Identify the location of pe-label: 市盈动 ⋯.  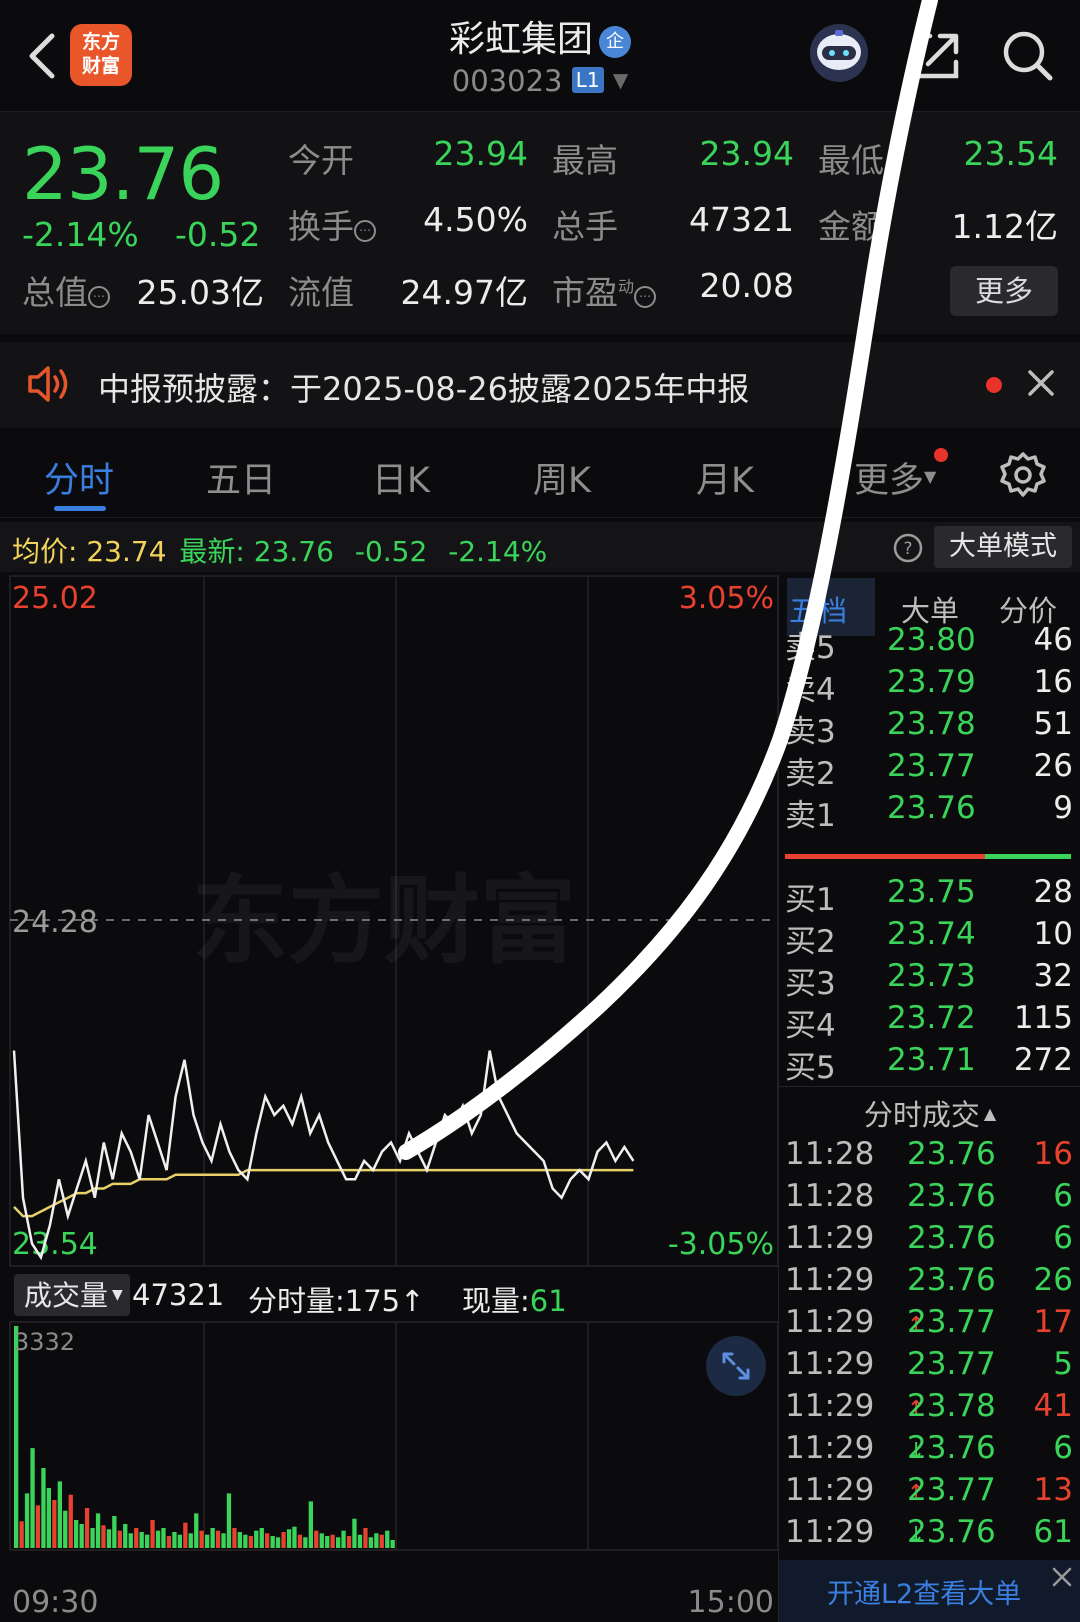
(604, 290).